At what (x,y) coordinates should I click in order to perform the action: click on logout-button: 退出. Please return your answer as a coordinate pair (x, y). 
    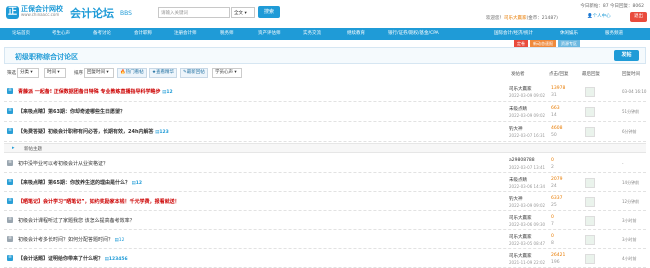
    Looking at the image, I should click on (638, 17).